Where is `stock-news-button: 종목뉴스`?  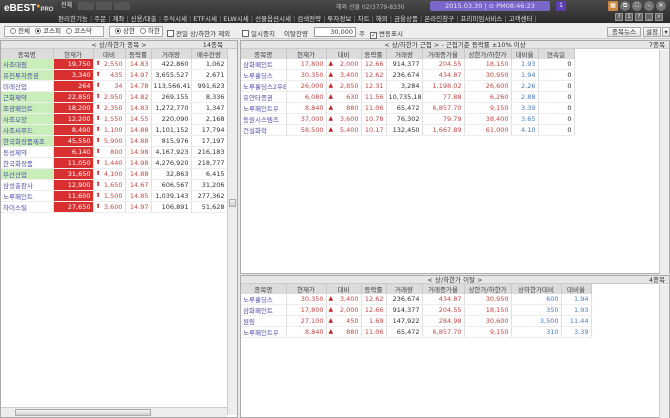
stock-news-button: 종목뉴스 is located at coordinates (624, 32).